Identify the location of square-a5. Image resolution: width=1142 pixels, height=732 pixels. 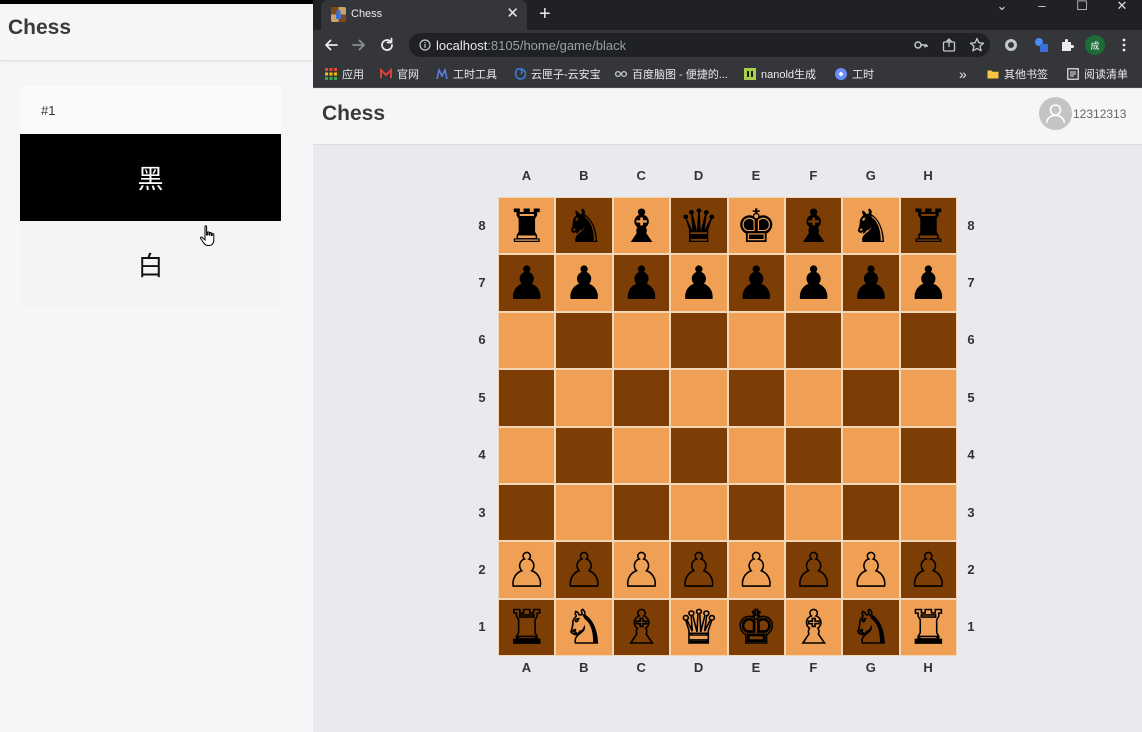
(527, 398).